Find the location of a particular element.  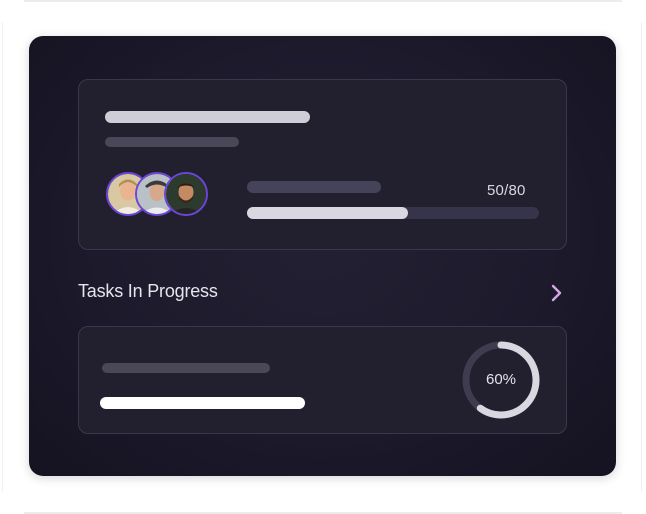

progress-ring: 60% is located at coordinates (501, 380).